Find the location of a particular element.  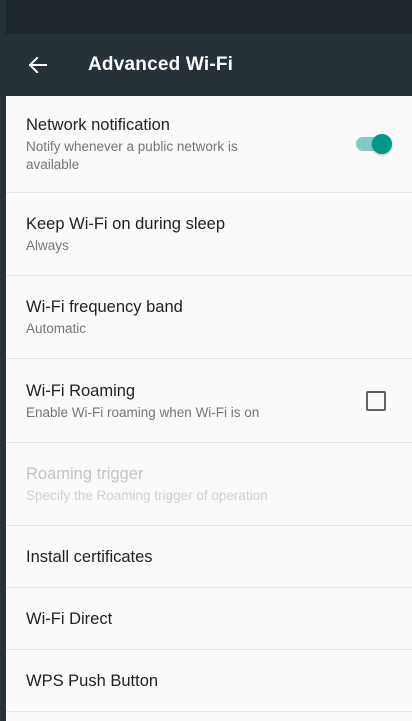

wifi-roaming-checkbox is located at coordinates (376, 400).